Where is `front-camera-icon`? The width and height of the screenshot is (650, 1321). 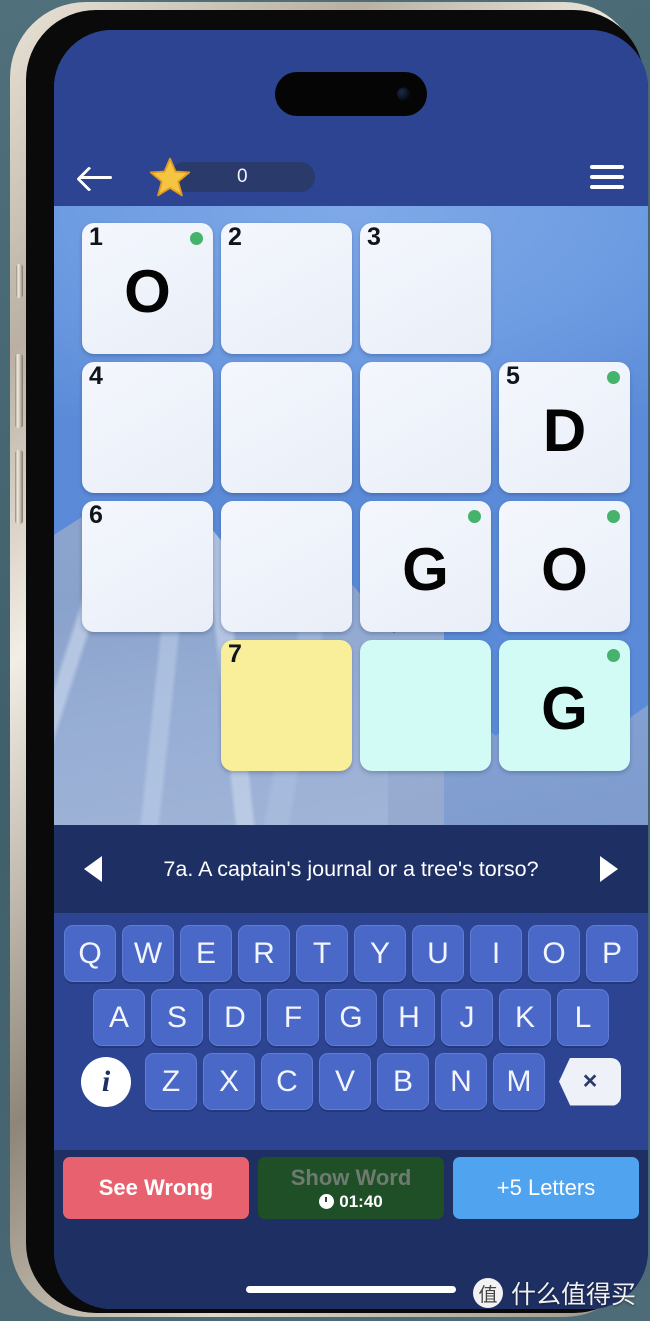
front-camera-icon is located at coordinates (403, 94).